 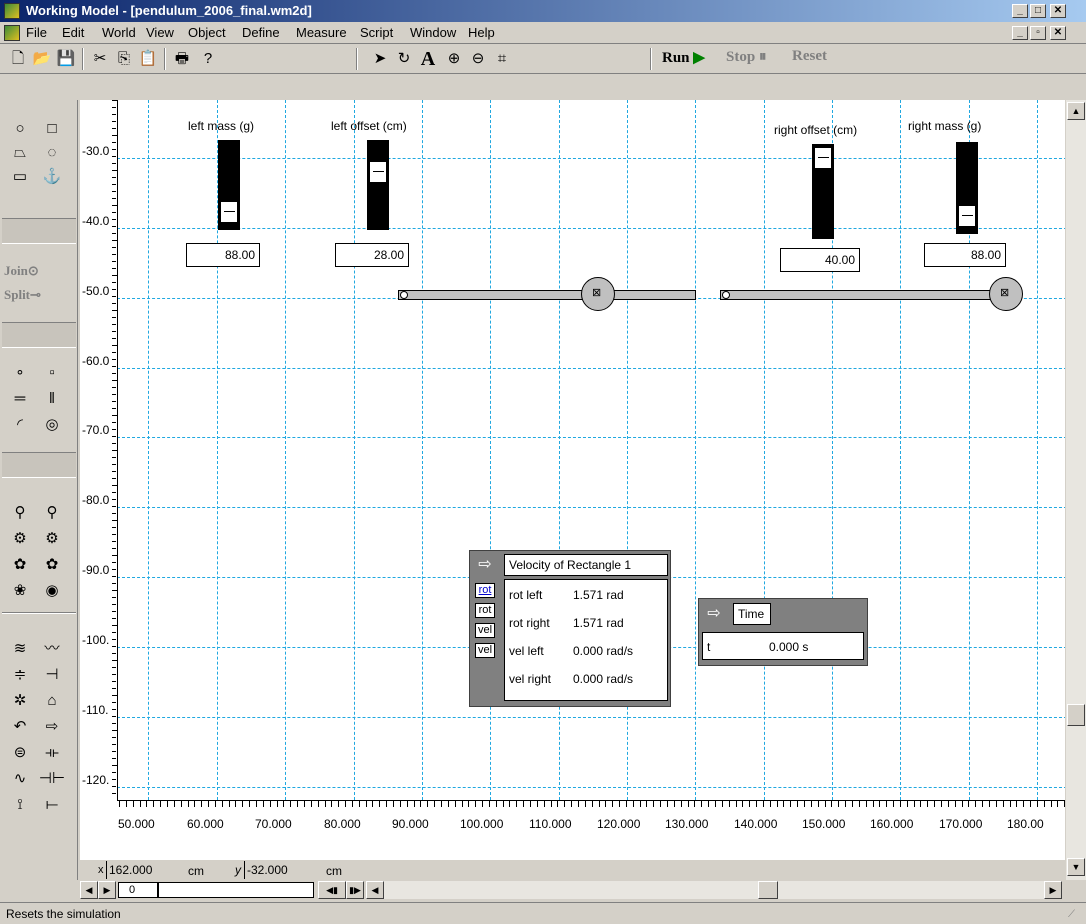 What do you see at coordinates (229, 212) in the screenshot?
I see `left-mass-slider-thumb` at bounding box center [229, 212].